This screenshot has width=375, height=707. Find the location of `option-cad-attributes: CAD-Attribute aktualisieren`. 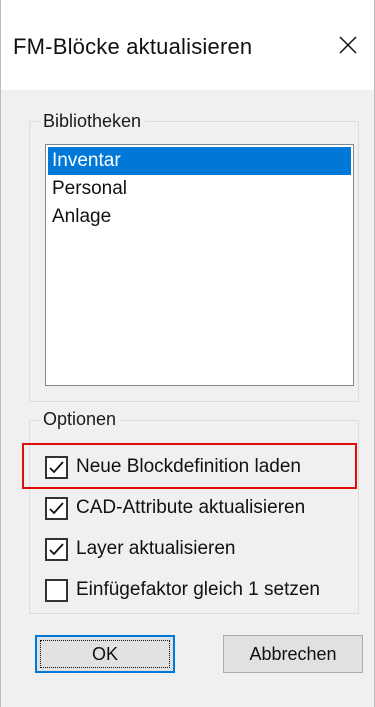

option-cad-attributes: CAD-Attribute aktualisieren is located at coordinates (175, 508).